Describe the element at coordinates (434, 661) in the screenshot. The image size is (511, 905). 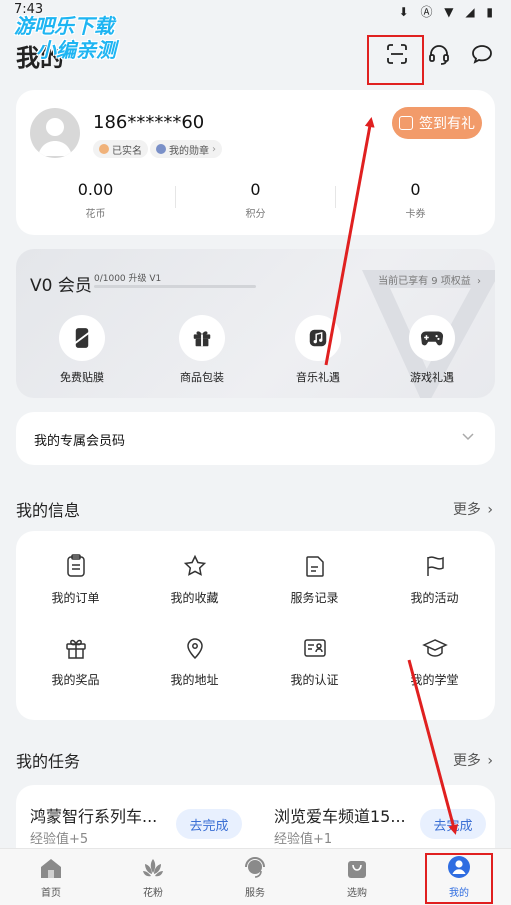
I see `info-item-academy: 我的学堂` at that location.